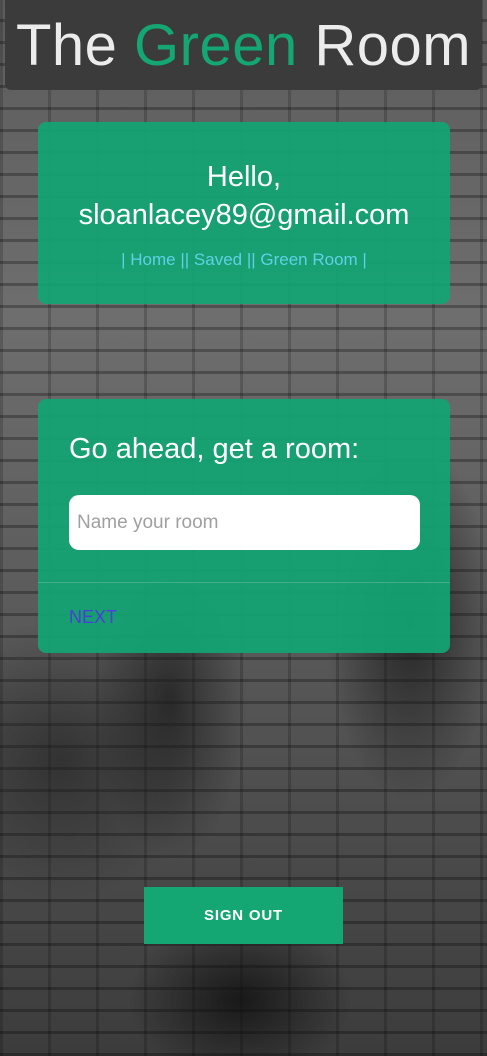  What do you see at coordinates (218, 259) in the screenshot?
I see `nav-saved-link: | Saved |` at bounding box center [218, 259].